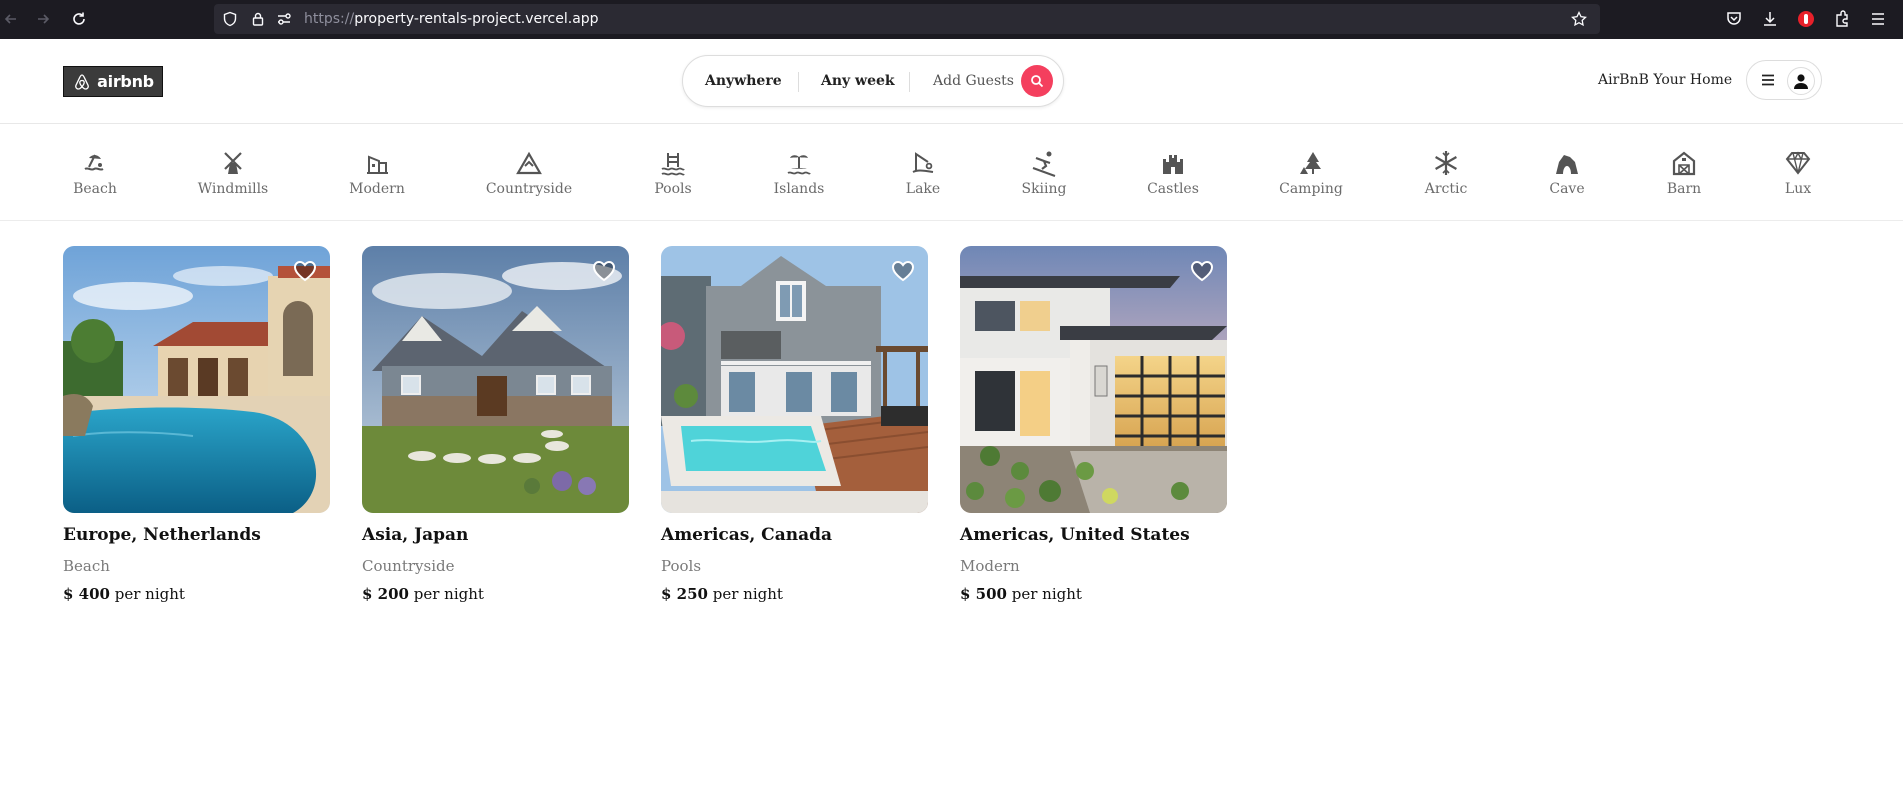 This screenshot has width=1903, height=800. Describe the element at coordinates (909, 82) in the screenshot. I see `search-divider` at that location.